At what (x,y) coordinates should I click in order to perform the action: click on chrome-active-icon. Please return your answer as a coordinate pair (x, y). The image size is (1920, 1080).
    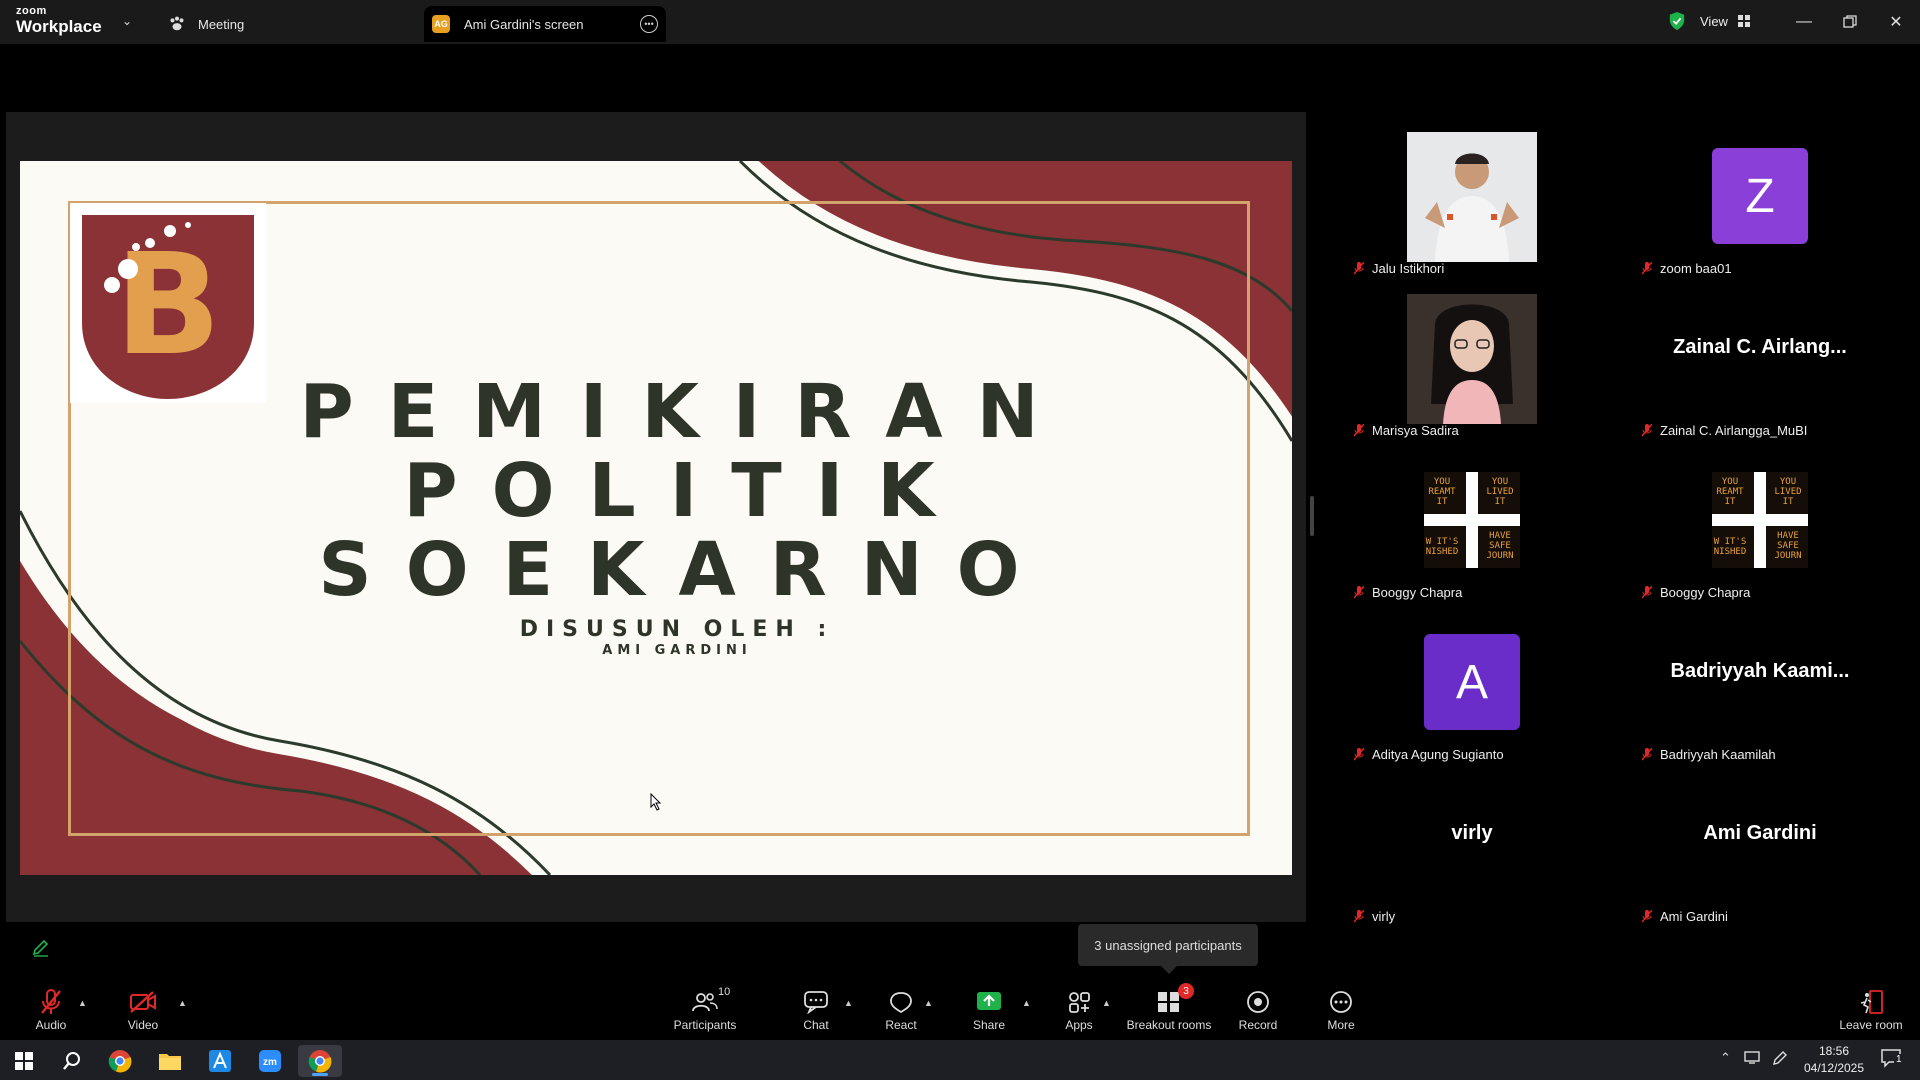
    Looking at the image, I should click on (320, 1061).